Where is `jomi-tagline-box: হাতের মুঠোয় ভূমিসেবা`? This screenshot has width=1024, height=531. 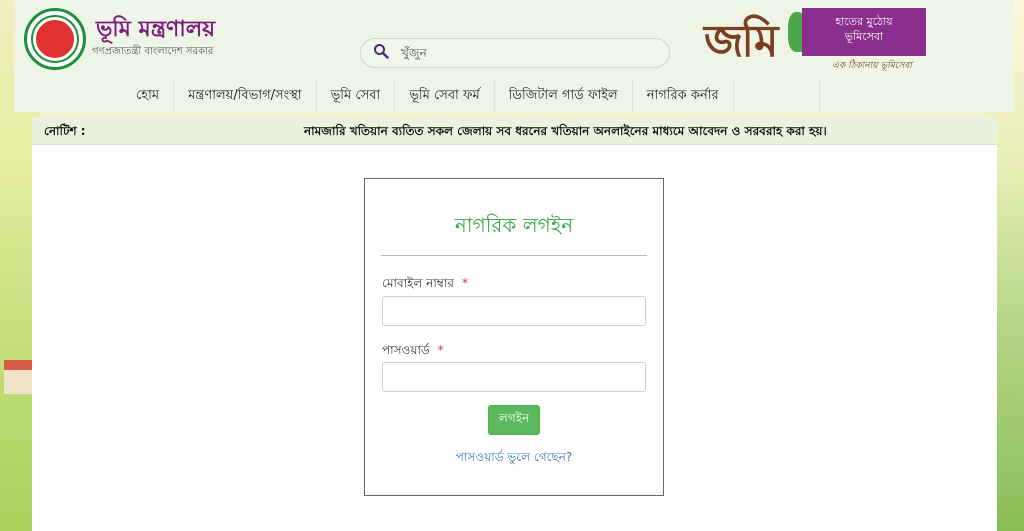
jomi-tagline-box: হাতের মুঠোয় ভূমিসেবা is located at coordinates (864, 32).